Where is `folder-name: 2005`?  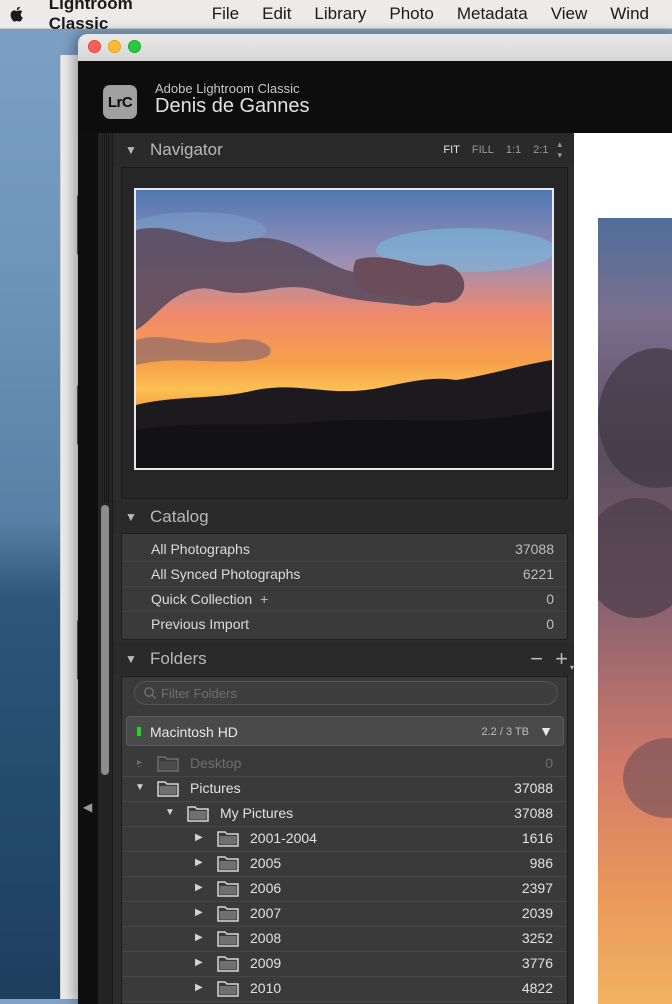
folder-name: 2005 is located at coordinates (266, 863).